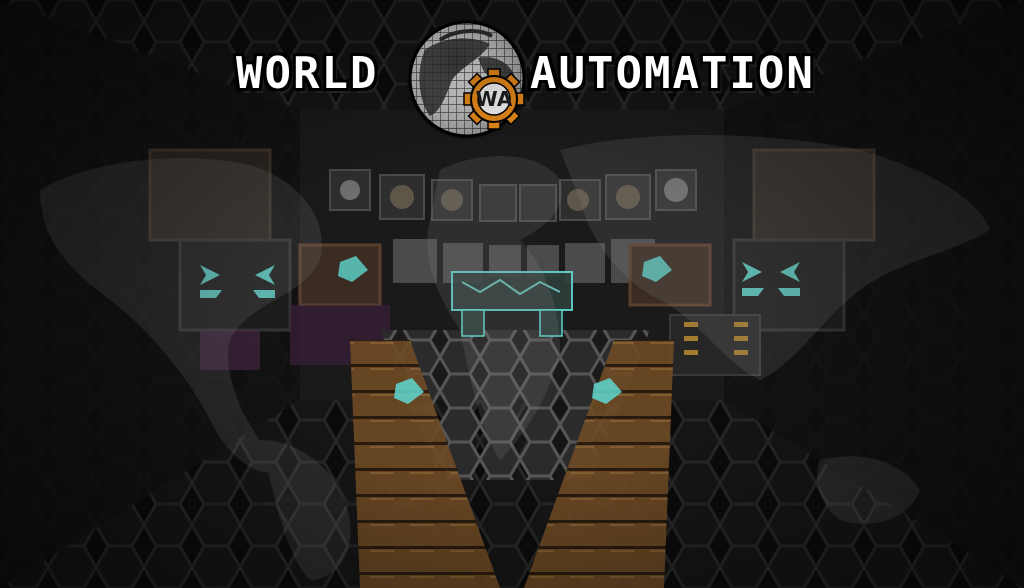  What do you see at coordinates (494, 99) in the screenshot?
I see `logo-badge-label: WA` at bounding box center [494, 99].